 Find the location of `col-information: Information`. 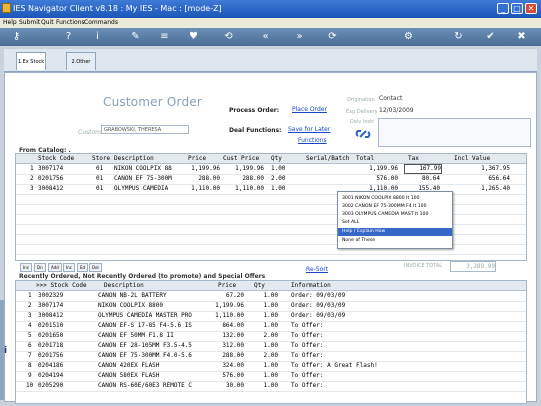

col-information: Information is located at coordinates (311, 285).